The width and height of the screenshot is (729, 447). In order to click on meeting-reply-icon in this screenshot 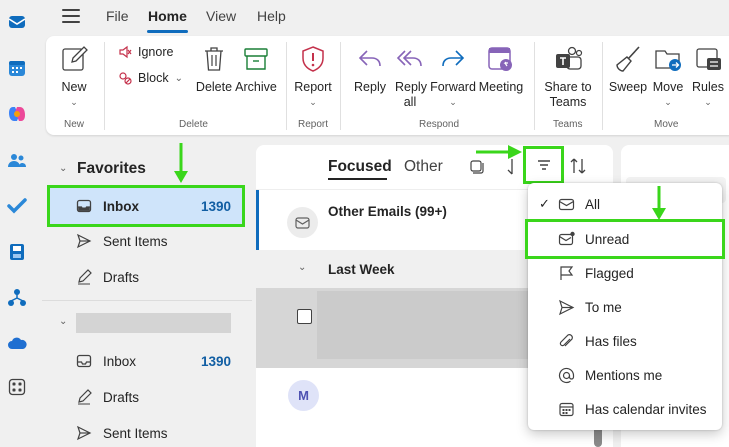, I will do `click(500, 59)`.